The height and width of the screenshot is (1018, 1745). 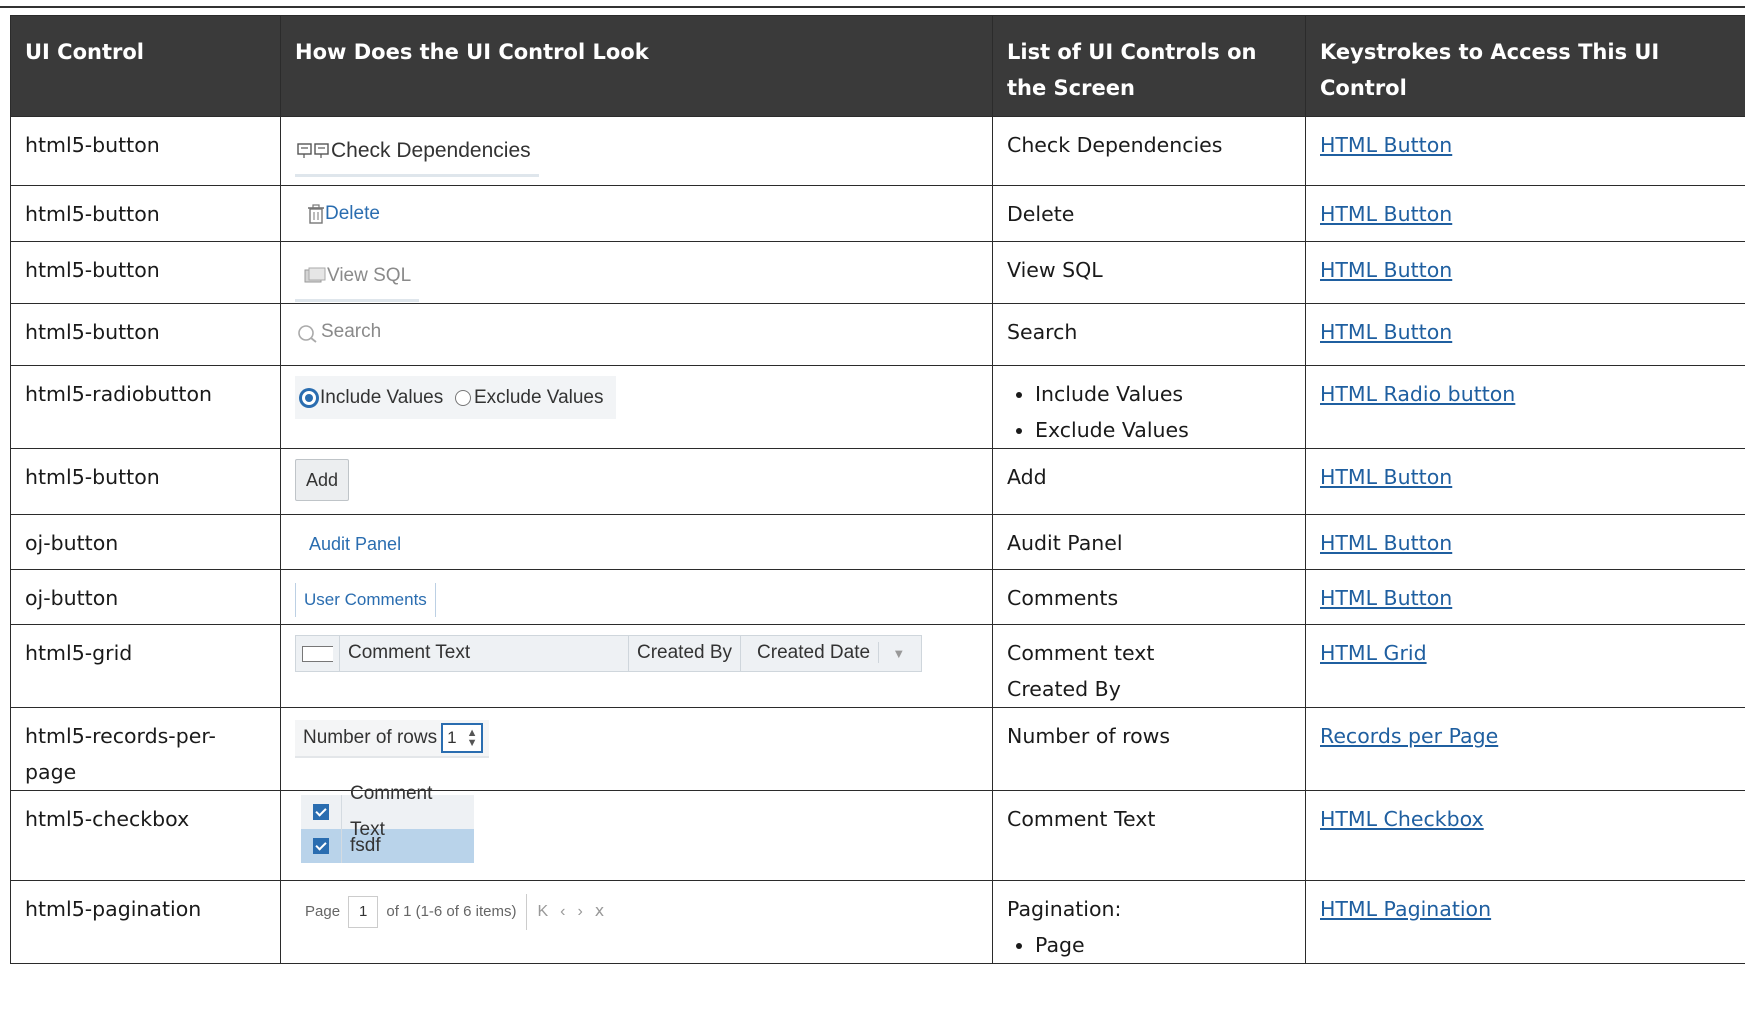 I want to click on list-value: Comment Text, so click(x=1149, y=835).